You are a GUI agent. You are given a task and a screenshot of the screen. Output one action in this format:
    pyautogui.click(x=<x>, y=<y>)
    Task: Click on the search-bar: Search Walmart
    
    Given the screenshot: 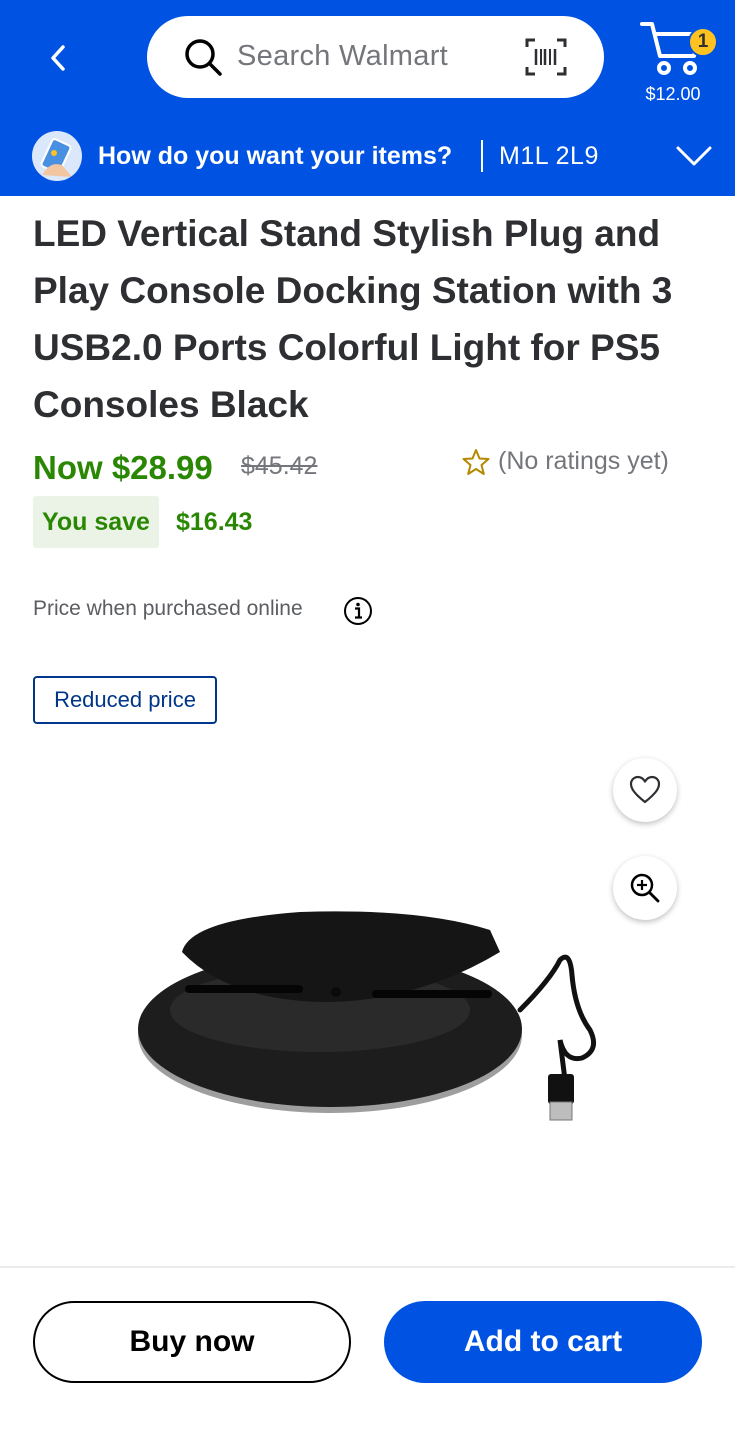 What is the action you would take?
    pyautogui.click(x=375, y=57)
    